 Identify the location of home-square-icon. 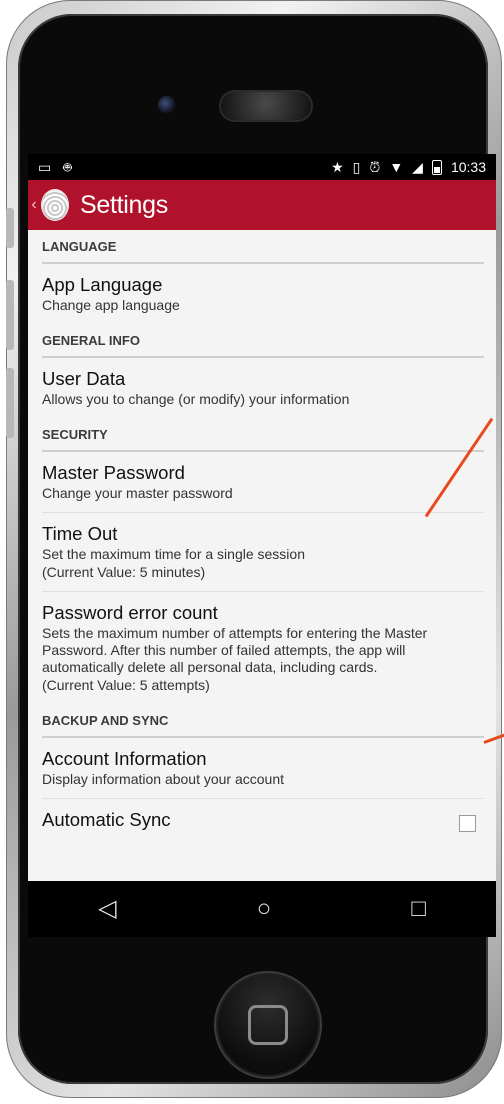
(268, 1025).